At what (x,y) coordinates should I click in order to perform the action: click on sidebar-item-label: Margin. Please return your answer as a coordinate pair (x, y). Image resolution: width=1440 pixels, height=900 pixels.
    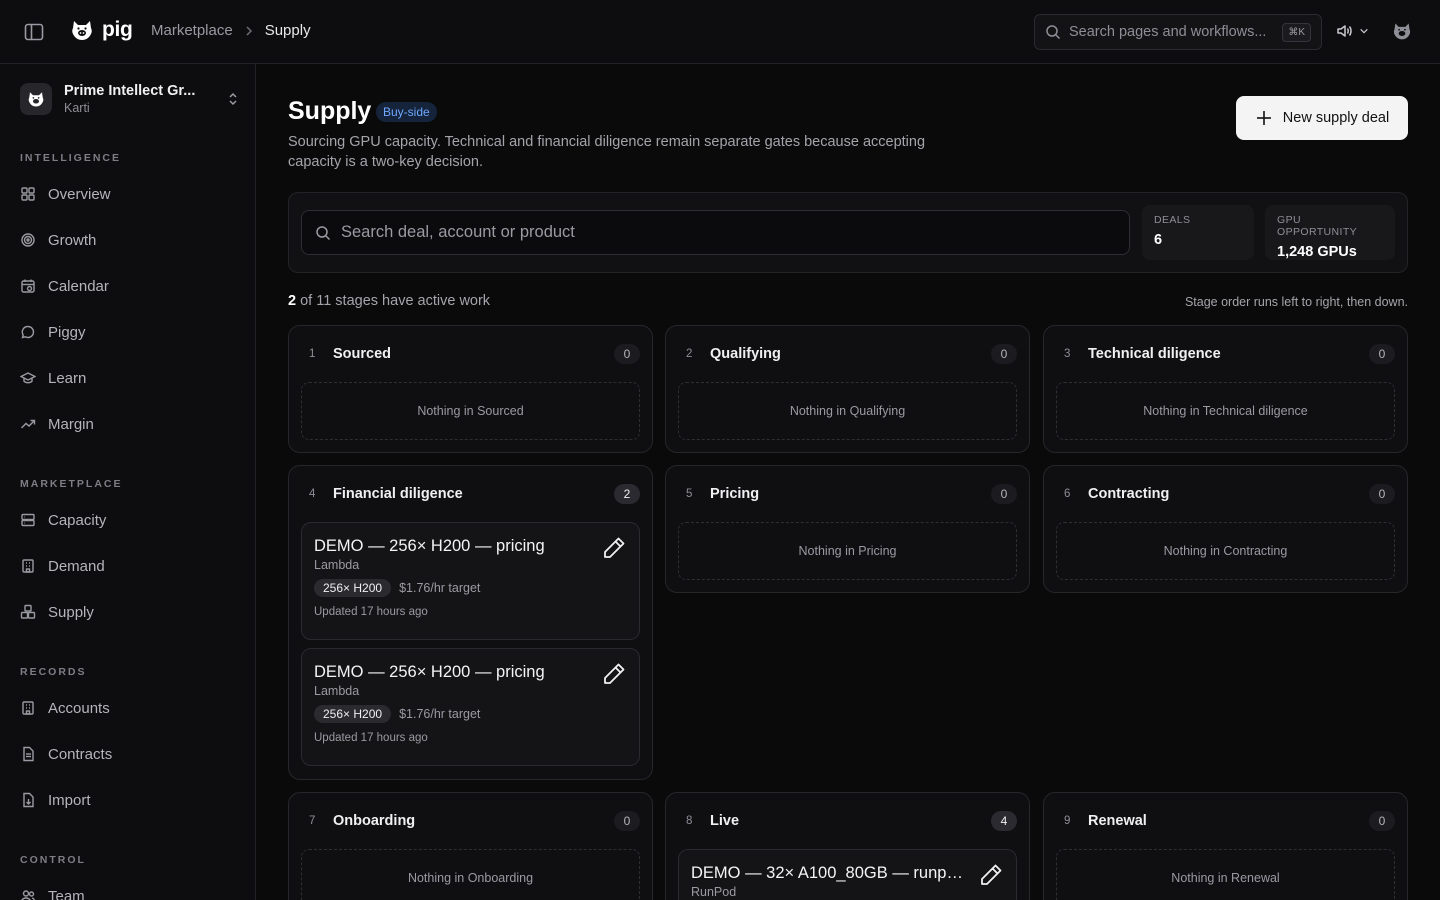
    Looking at the image, I should click on (71, 424).